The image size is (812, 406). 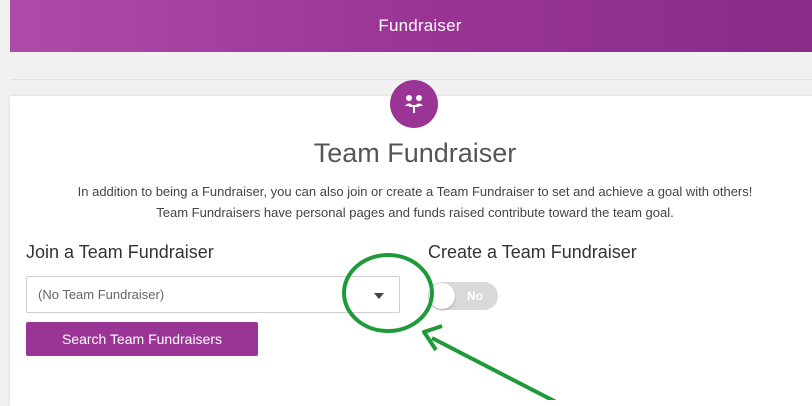 I want to click on toggle-label: No, so click(x=475, y=296).